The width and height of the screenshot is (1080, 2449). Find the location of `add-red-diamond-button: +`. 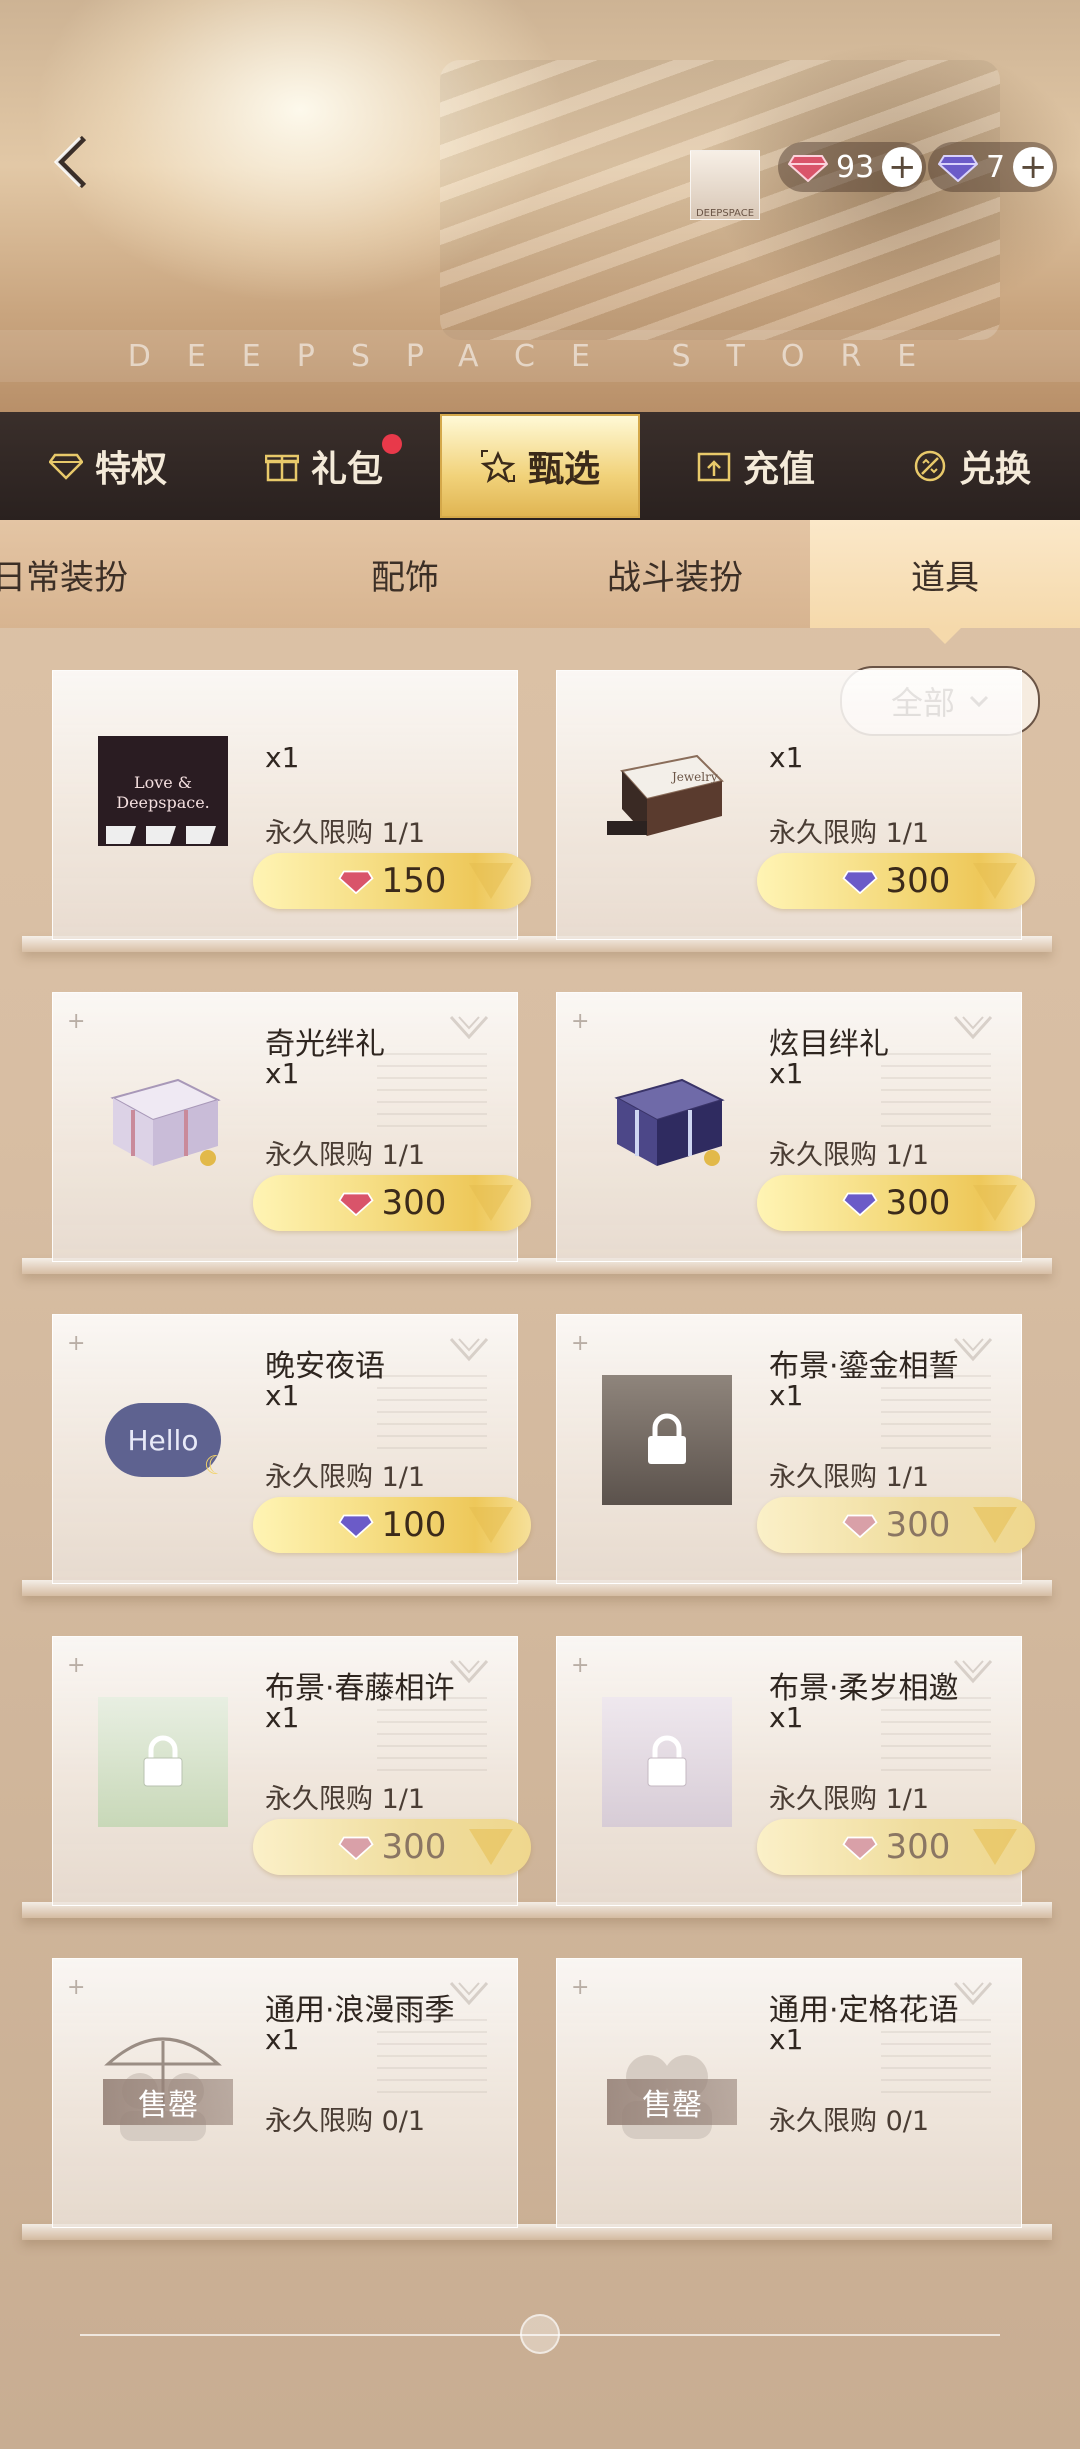

add-red-diamond-button: + is located at coordinates (902, 167).